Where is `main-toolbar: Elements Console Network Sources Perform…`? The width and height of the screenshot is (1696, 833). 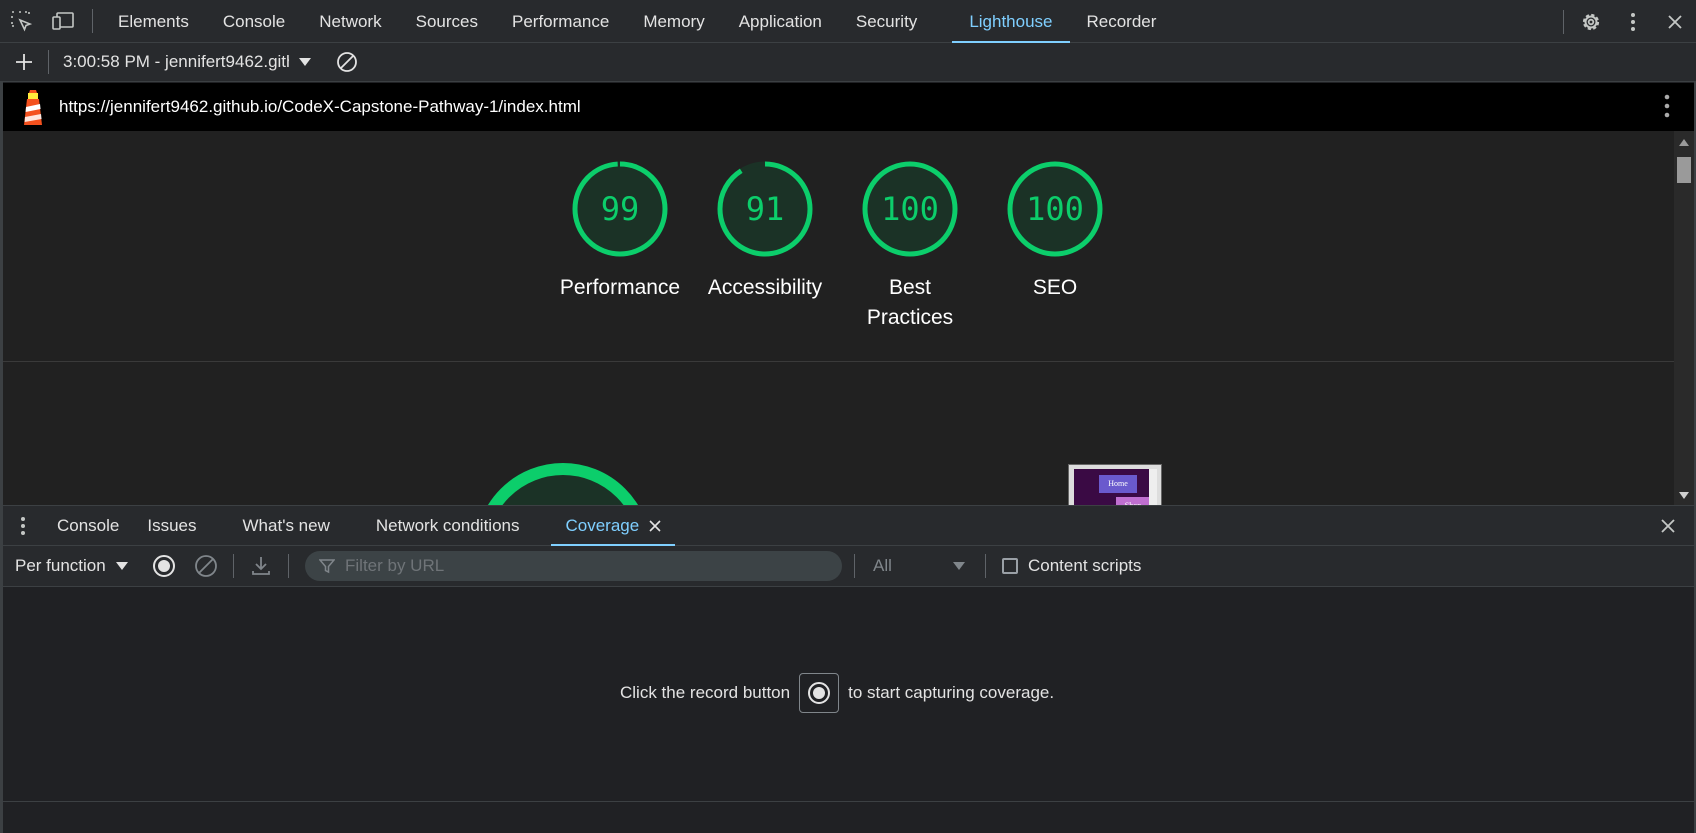
main-toolbar: Elements Console Network Sources Perform… is located at coordinates (848, 21).